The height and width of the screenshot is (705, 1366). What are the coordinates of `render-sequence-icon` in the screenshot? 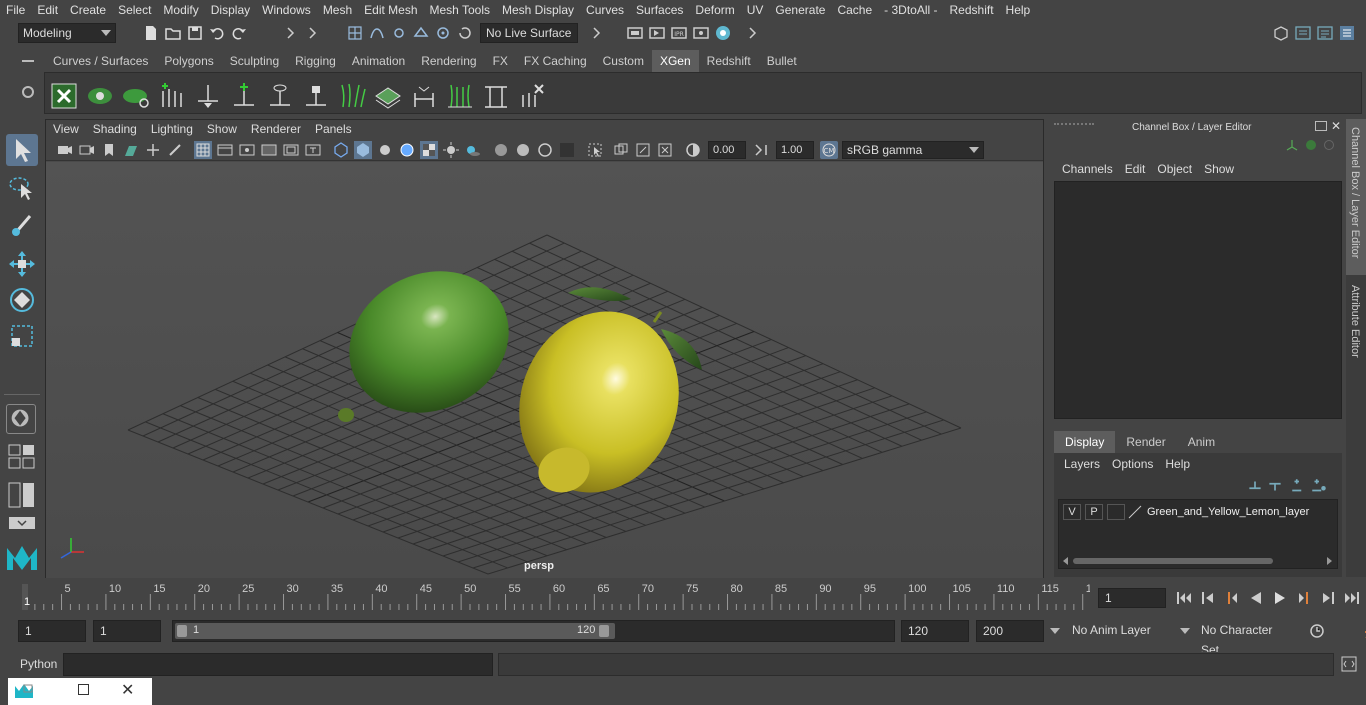 It's located at (657, 33).